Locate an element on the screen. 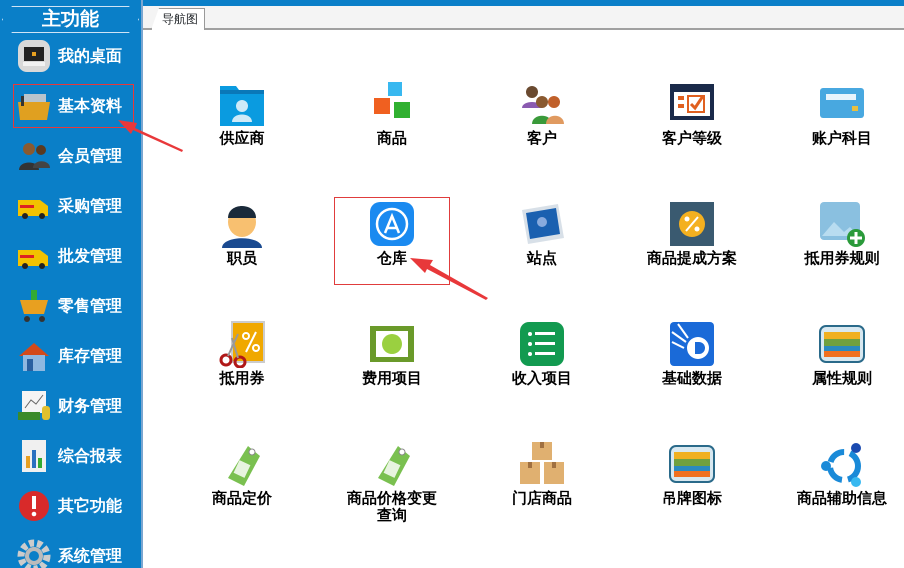  nav-shortcut: 账户科目 is located at coordinates (842, 121).